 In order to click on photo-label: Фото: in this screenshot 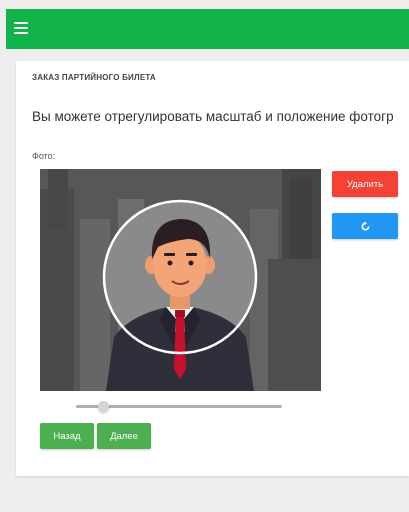, I will do `click(44, 156)`.